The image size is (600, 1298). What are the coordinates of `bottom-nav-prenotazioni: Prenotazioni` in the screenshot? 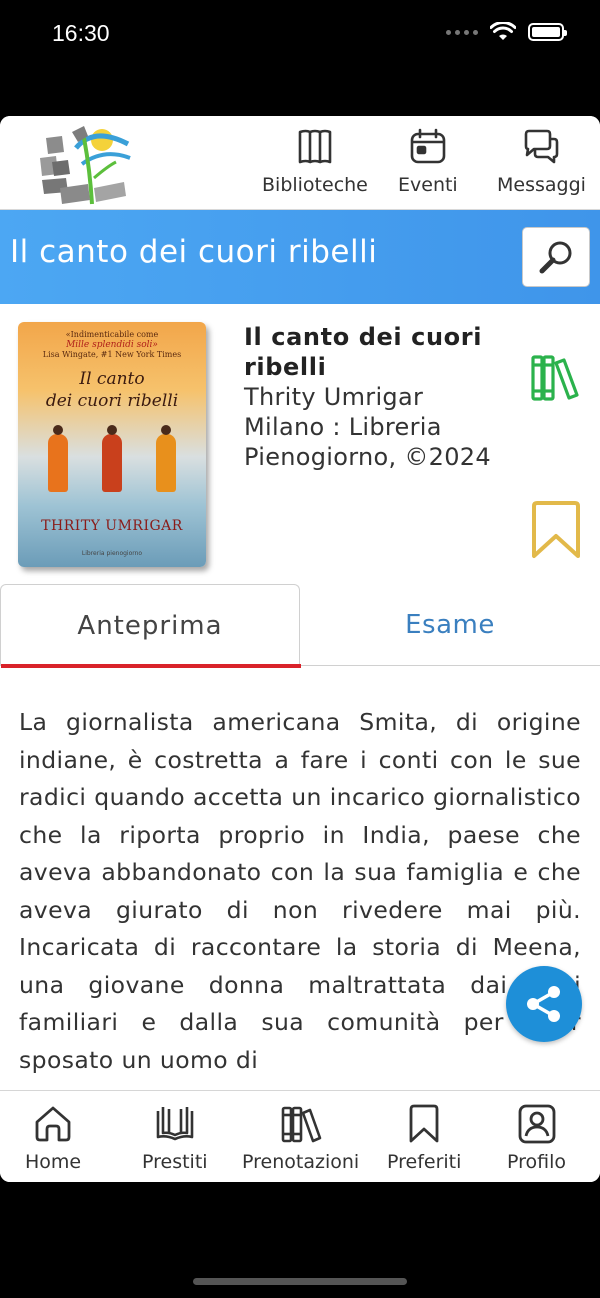 It's located at (300, 1138).